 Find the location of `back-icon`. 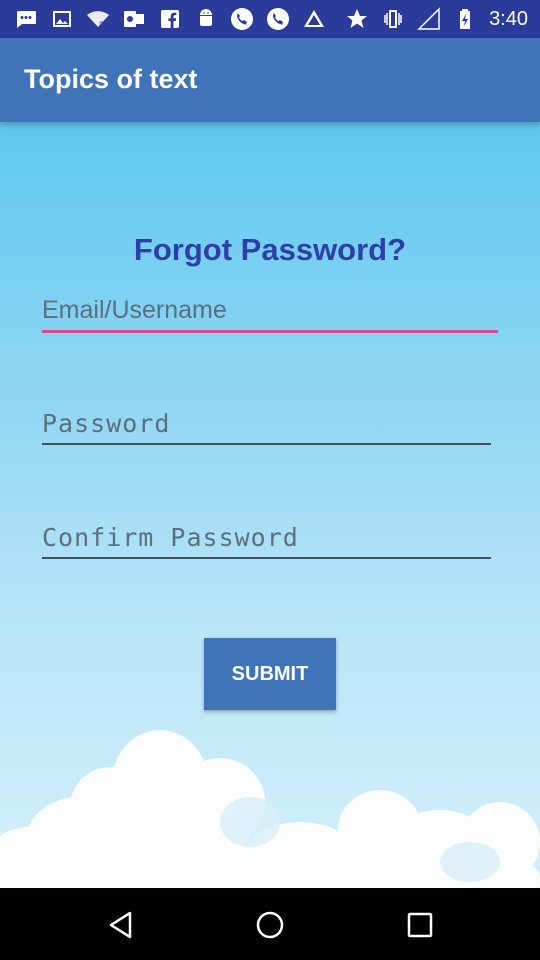

back-icon is located at coordinates (121, 925).